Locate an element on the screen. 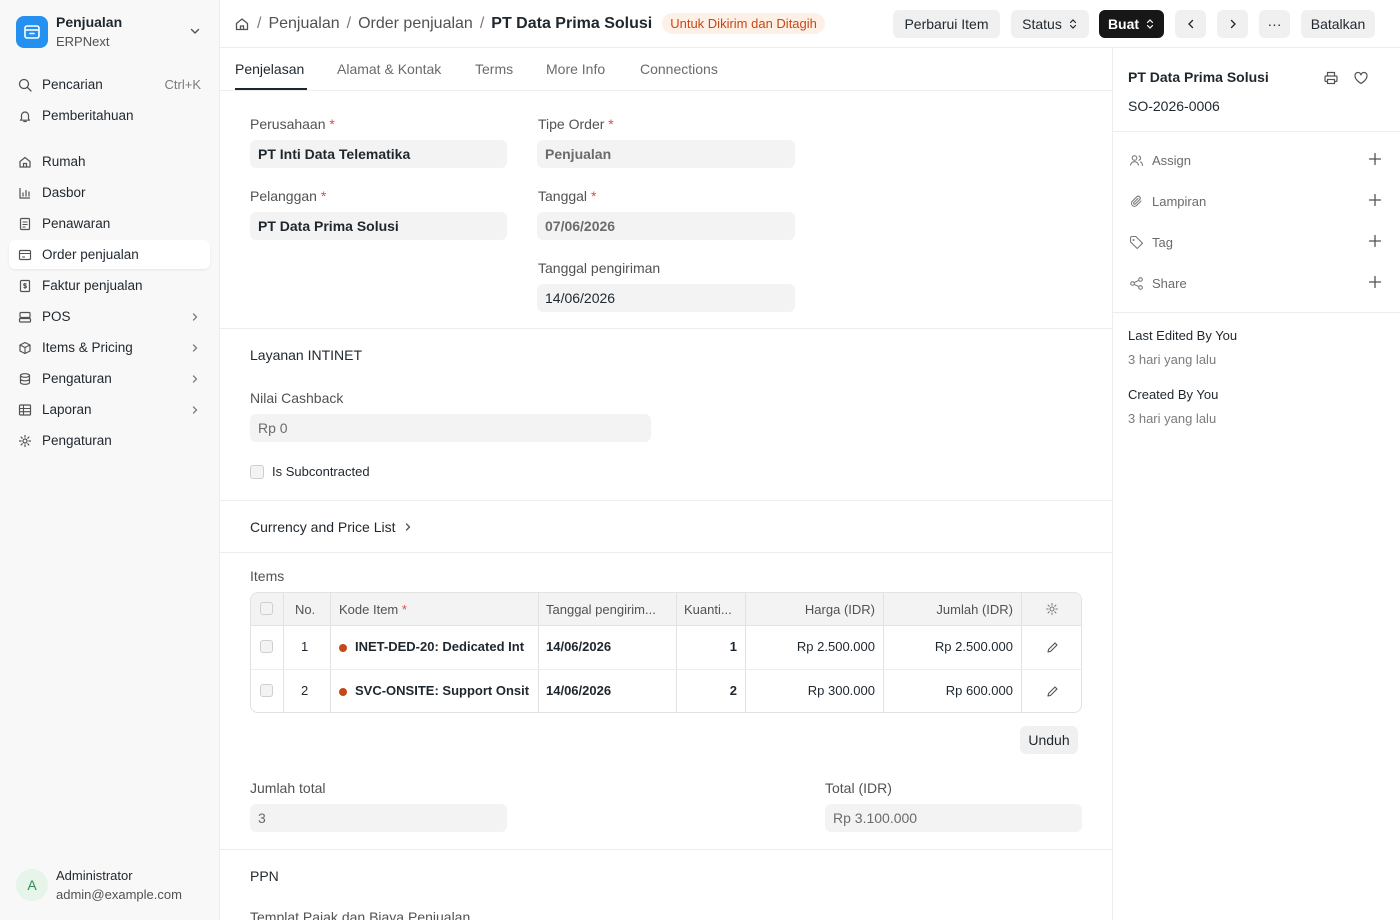 Image resolution: width=1400 pixels, height=920 pixels. sidebar-item-pos: POS is located at coordinates (109, 316).